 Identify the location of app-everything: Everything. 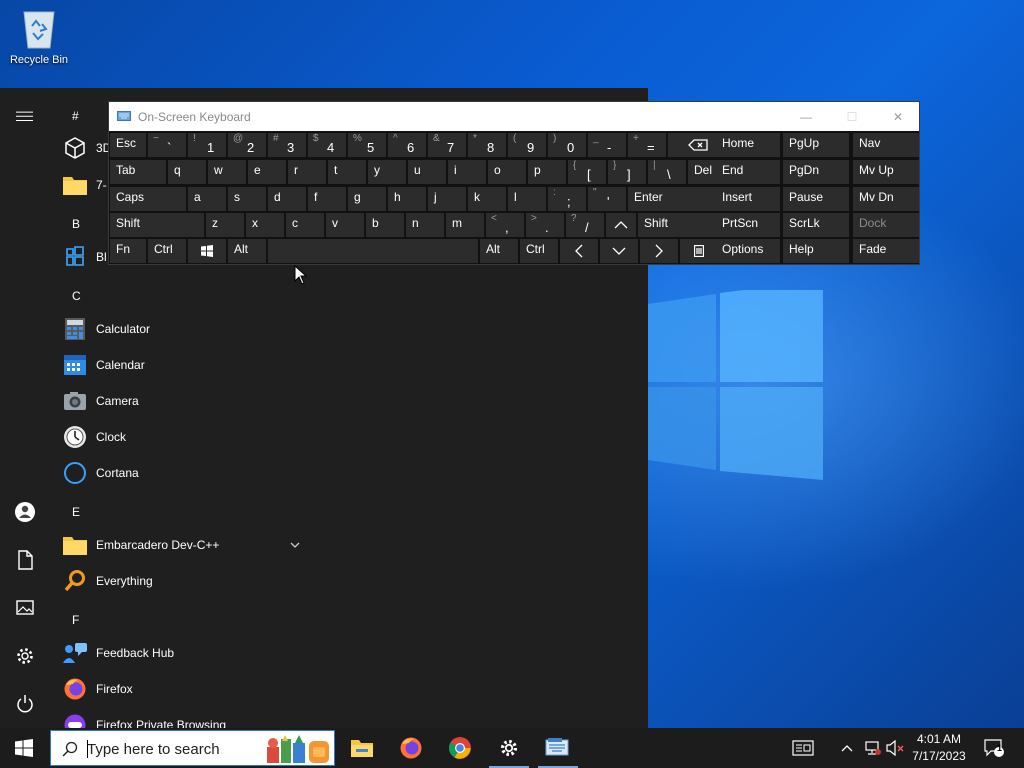
(186, 581).